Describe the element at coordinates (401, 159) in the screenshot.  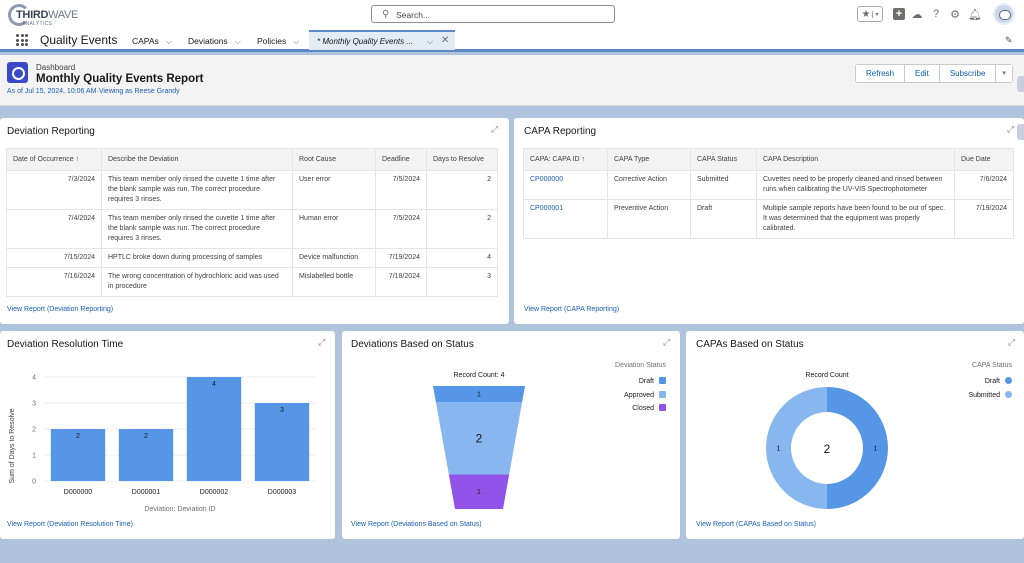
I see `column-header: Deadline` at that location.